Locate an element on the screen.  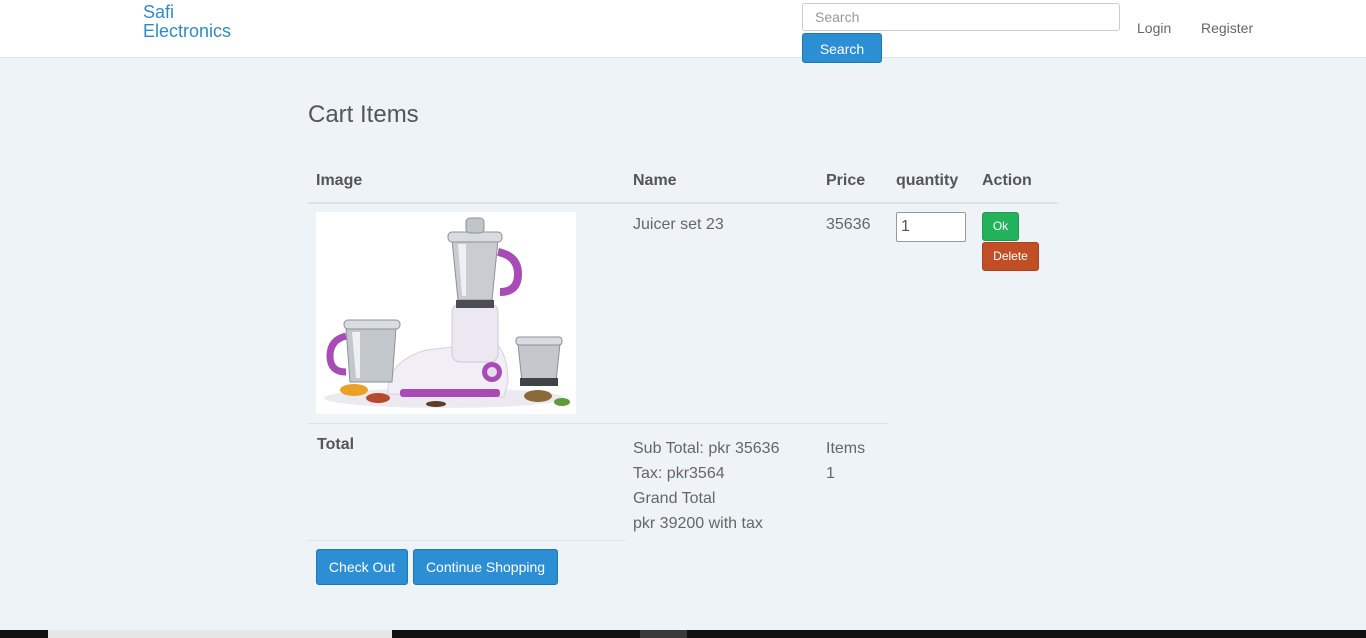
quantity-input is located at coordinates (931, 227).